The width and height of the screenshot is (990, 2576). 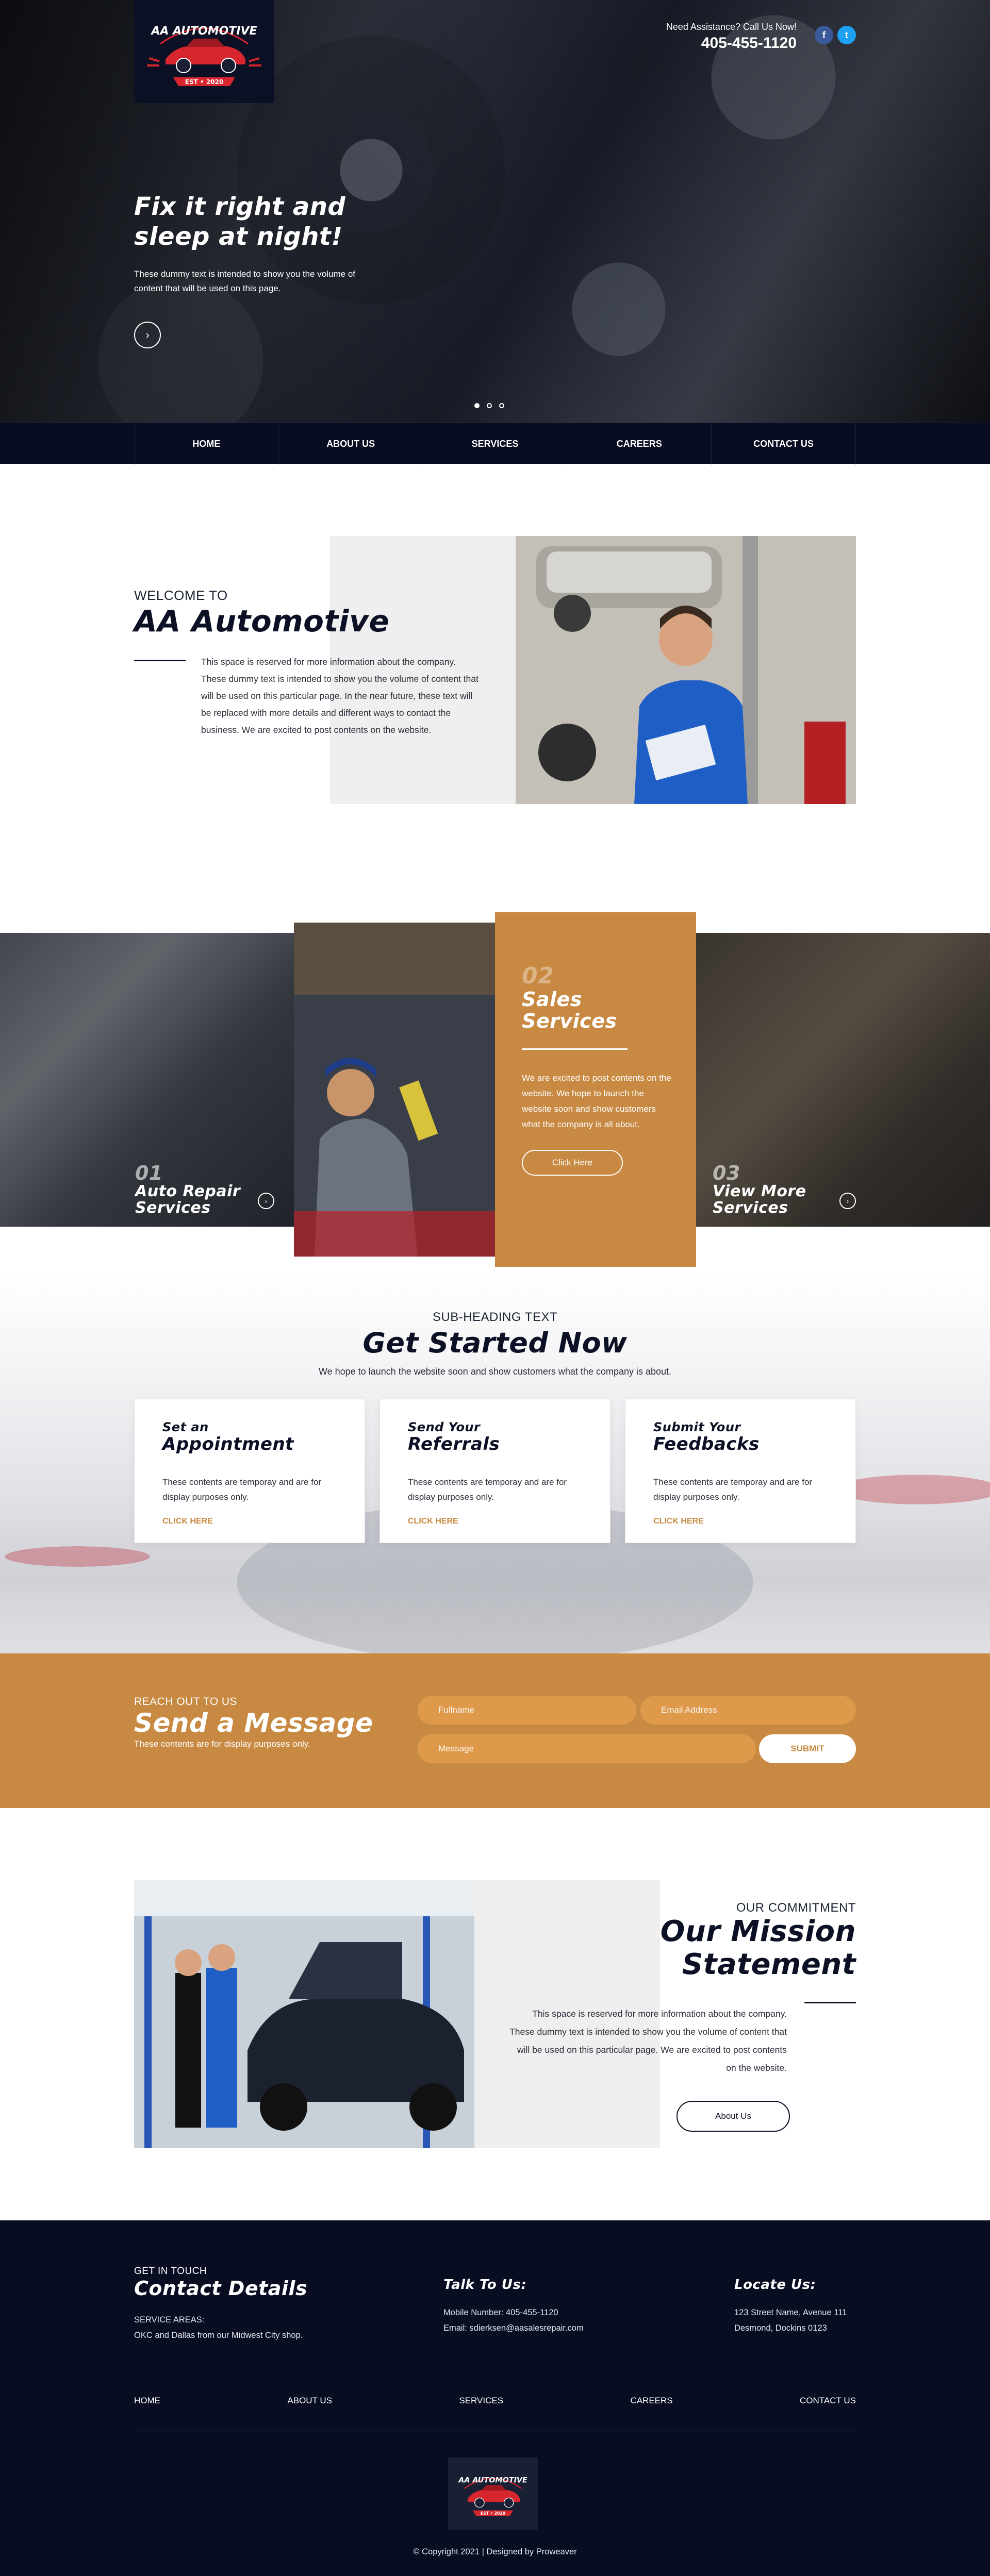 I want to click on fullname-input: Fullname, so click(x=527, y=1710).